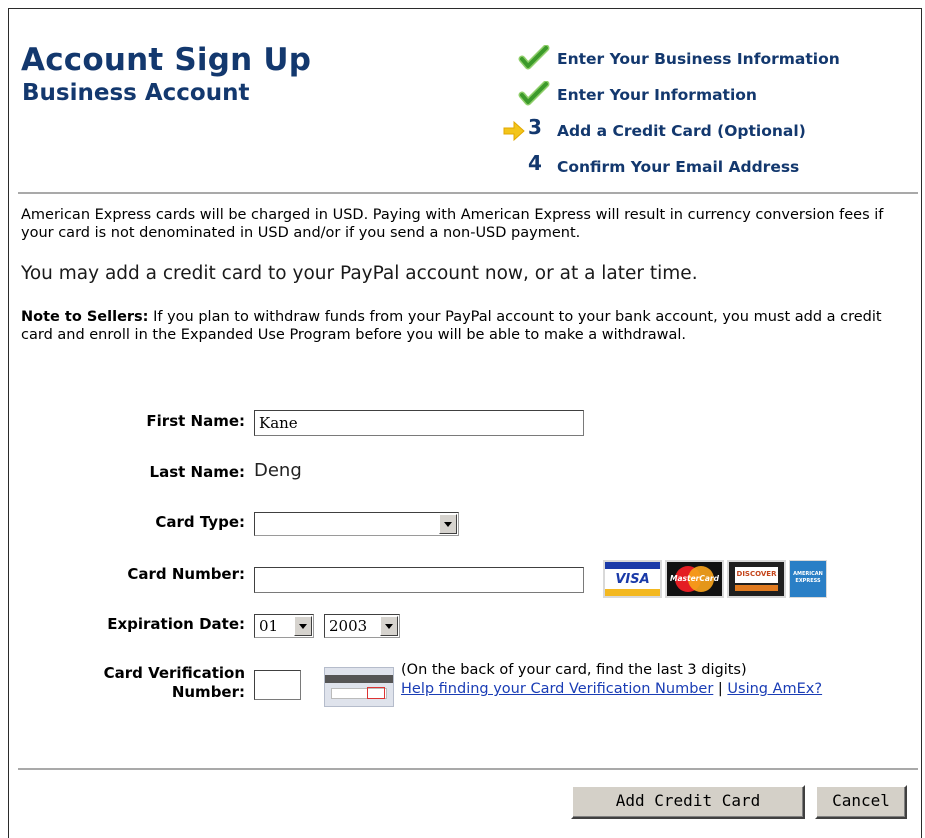 Image resolution: width=925 pixels, height=838 pixels. What do you see at coordinates (174, 673) in the screenshot?
I see `cvv-label-line1: Card Verification` at bounding box center [174, 673].